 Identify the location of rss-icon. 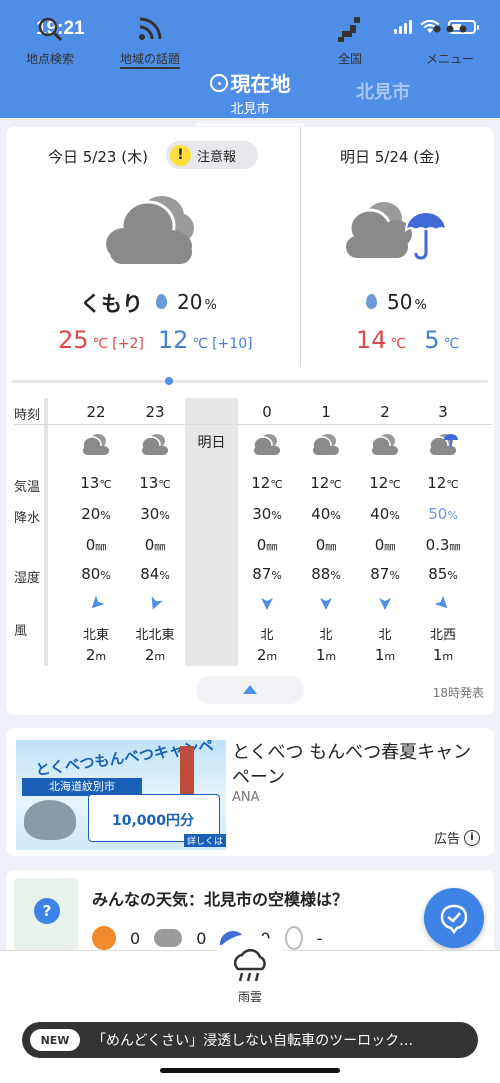
(150, 28).